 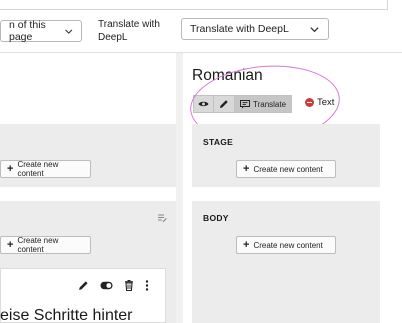 What do you see at coordinates (239, 29) in the screenshot?
I see `translate-mode-value: Translate with DeepL` at bounding box center [239, 29].